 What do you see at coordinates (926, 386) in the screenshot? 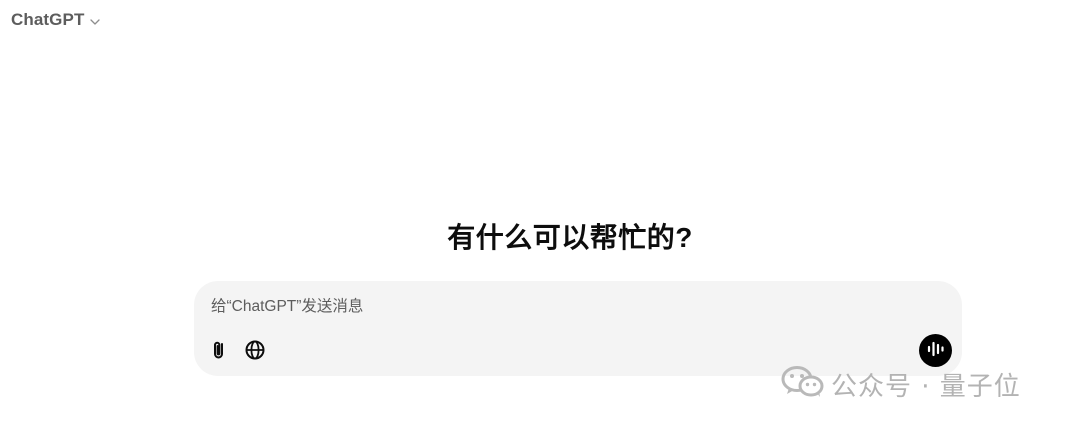
I see `watermark-text: 公众号 · 量子位` at bounding box center [926, 386].